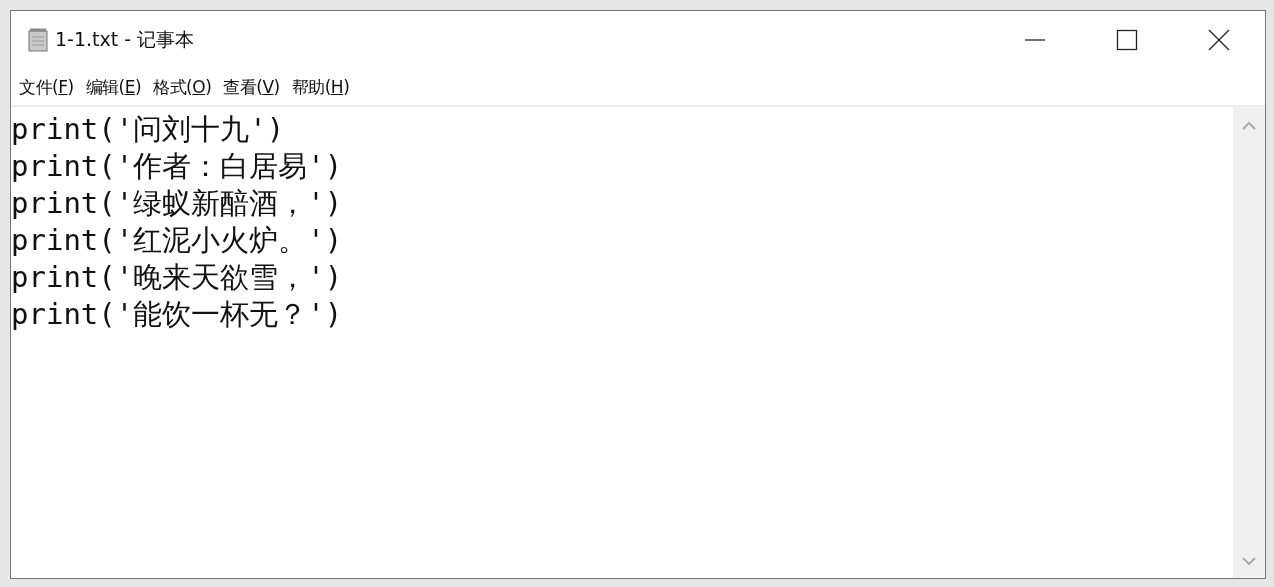 Image resolution: width=1274 pixels, height=587 pixels. What do you see at coordinates (177, 277) in the screenshot?
I see `code-line: print('晚来天欲雪，')` at bounding box center [177, 277].